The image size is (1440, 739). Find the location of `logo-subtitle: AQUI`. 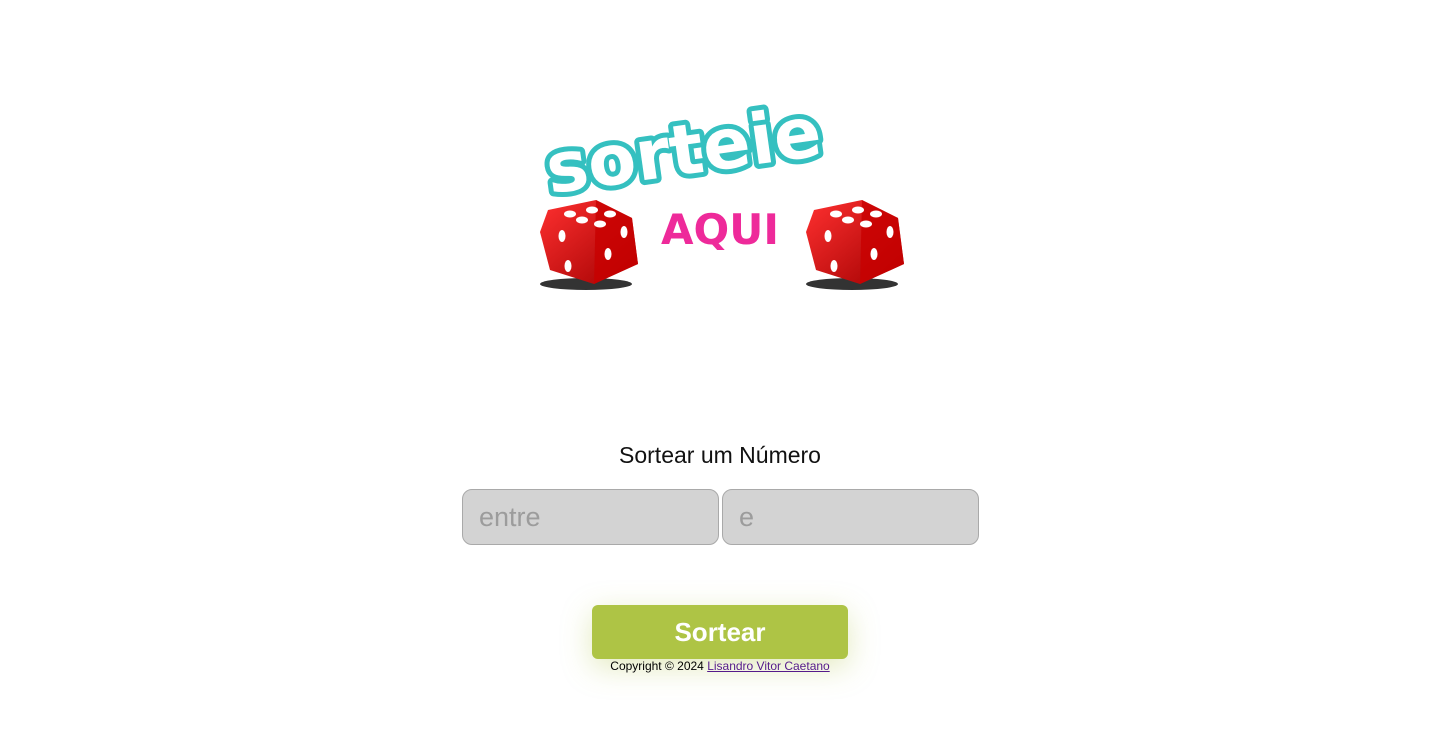

logo-subtitle: AQUI is located at coordinates (720, 229).